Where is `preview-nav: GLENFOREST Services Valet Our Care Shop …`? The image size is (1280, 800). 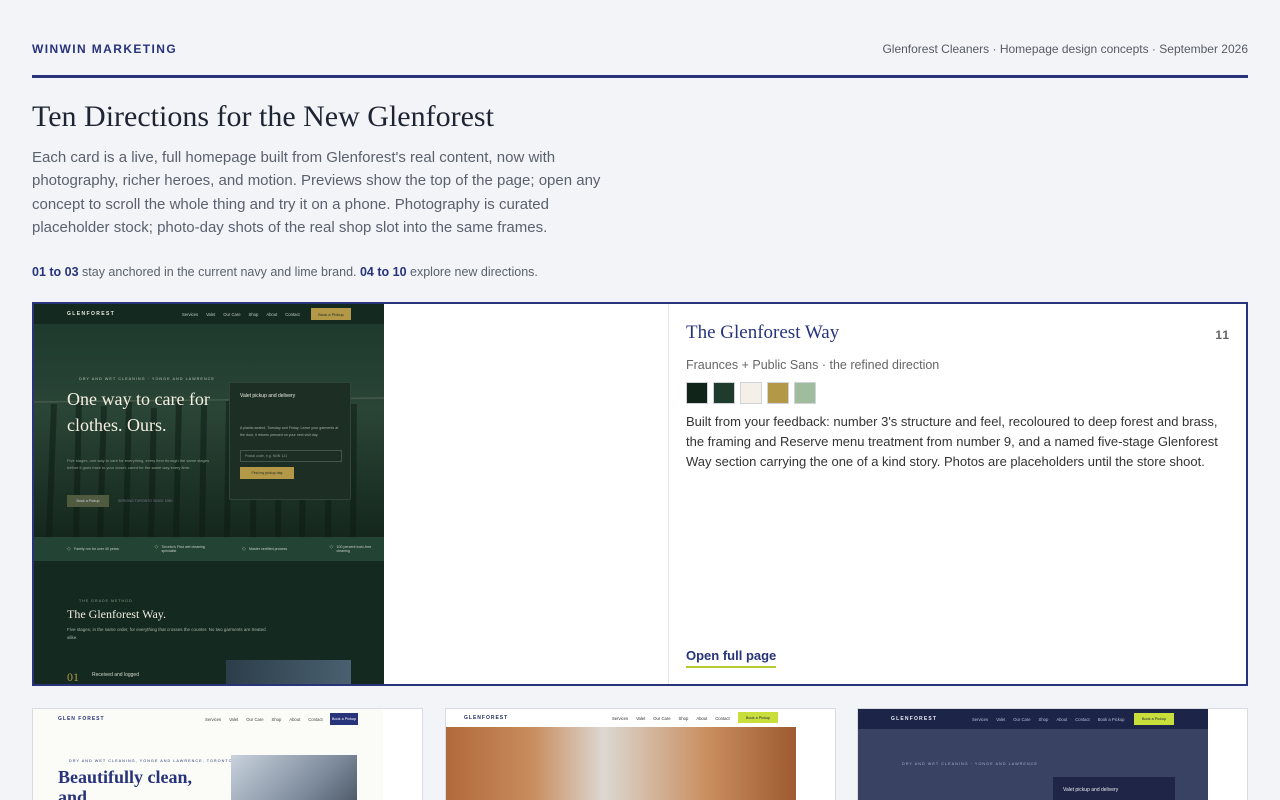 preview-nav: GLENFOREST Services Valet Our Care Shop … is located at coordinates (209, 314).